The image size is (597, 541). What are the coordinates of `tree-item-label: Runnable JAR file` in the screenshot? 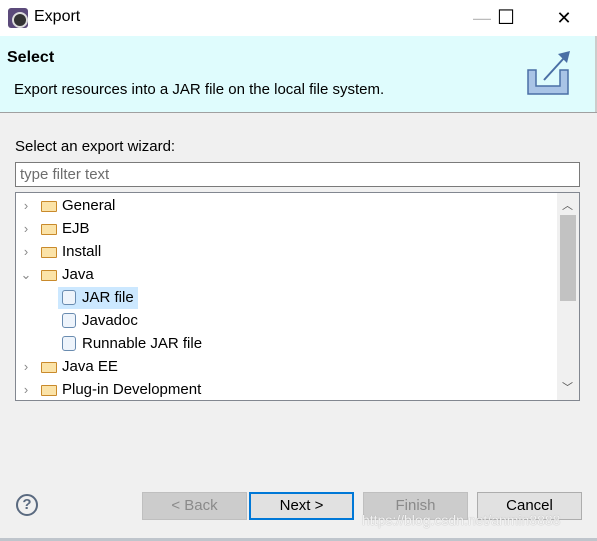 It's located at (142, 343).